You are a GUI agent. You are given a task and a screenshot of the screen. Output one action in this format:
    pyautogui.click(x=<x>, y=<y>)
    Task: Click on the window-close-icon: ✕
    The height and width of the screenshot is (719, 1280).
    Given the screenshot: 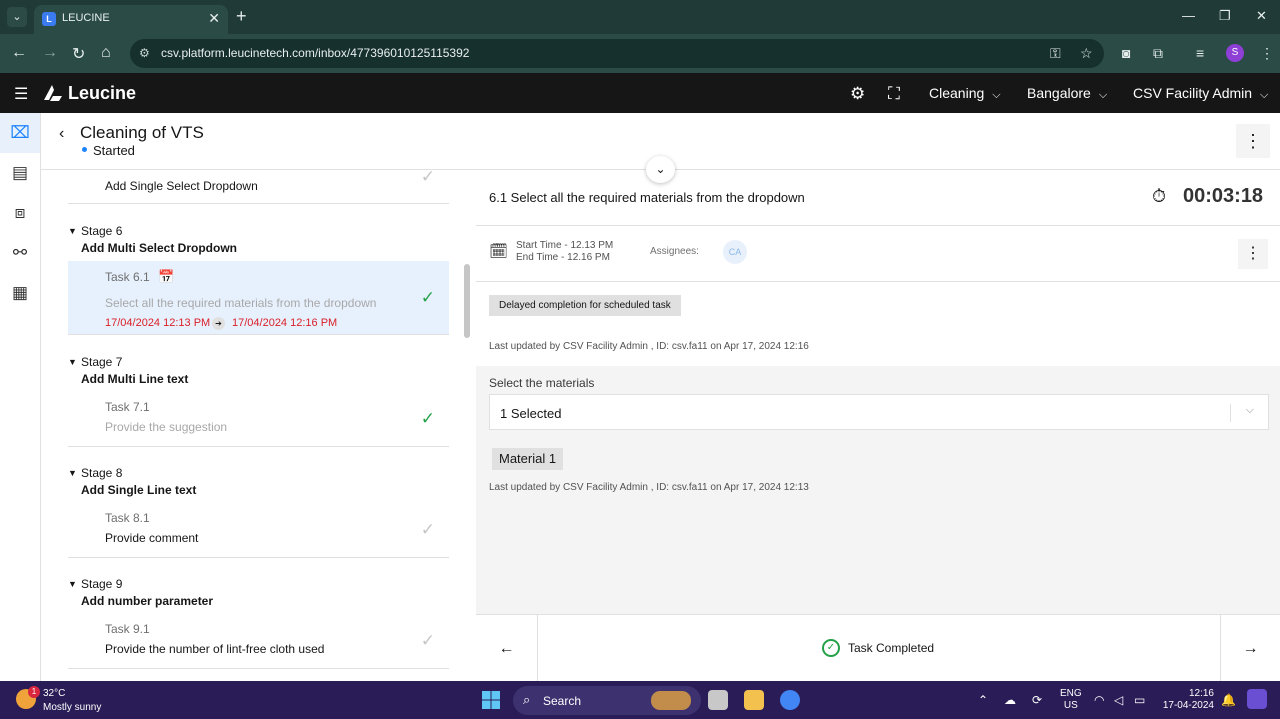 What is the action you would take?
    pyautogui.click(x=1261, y=16)
    